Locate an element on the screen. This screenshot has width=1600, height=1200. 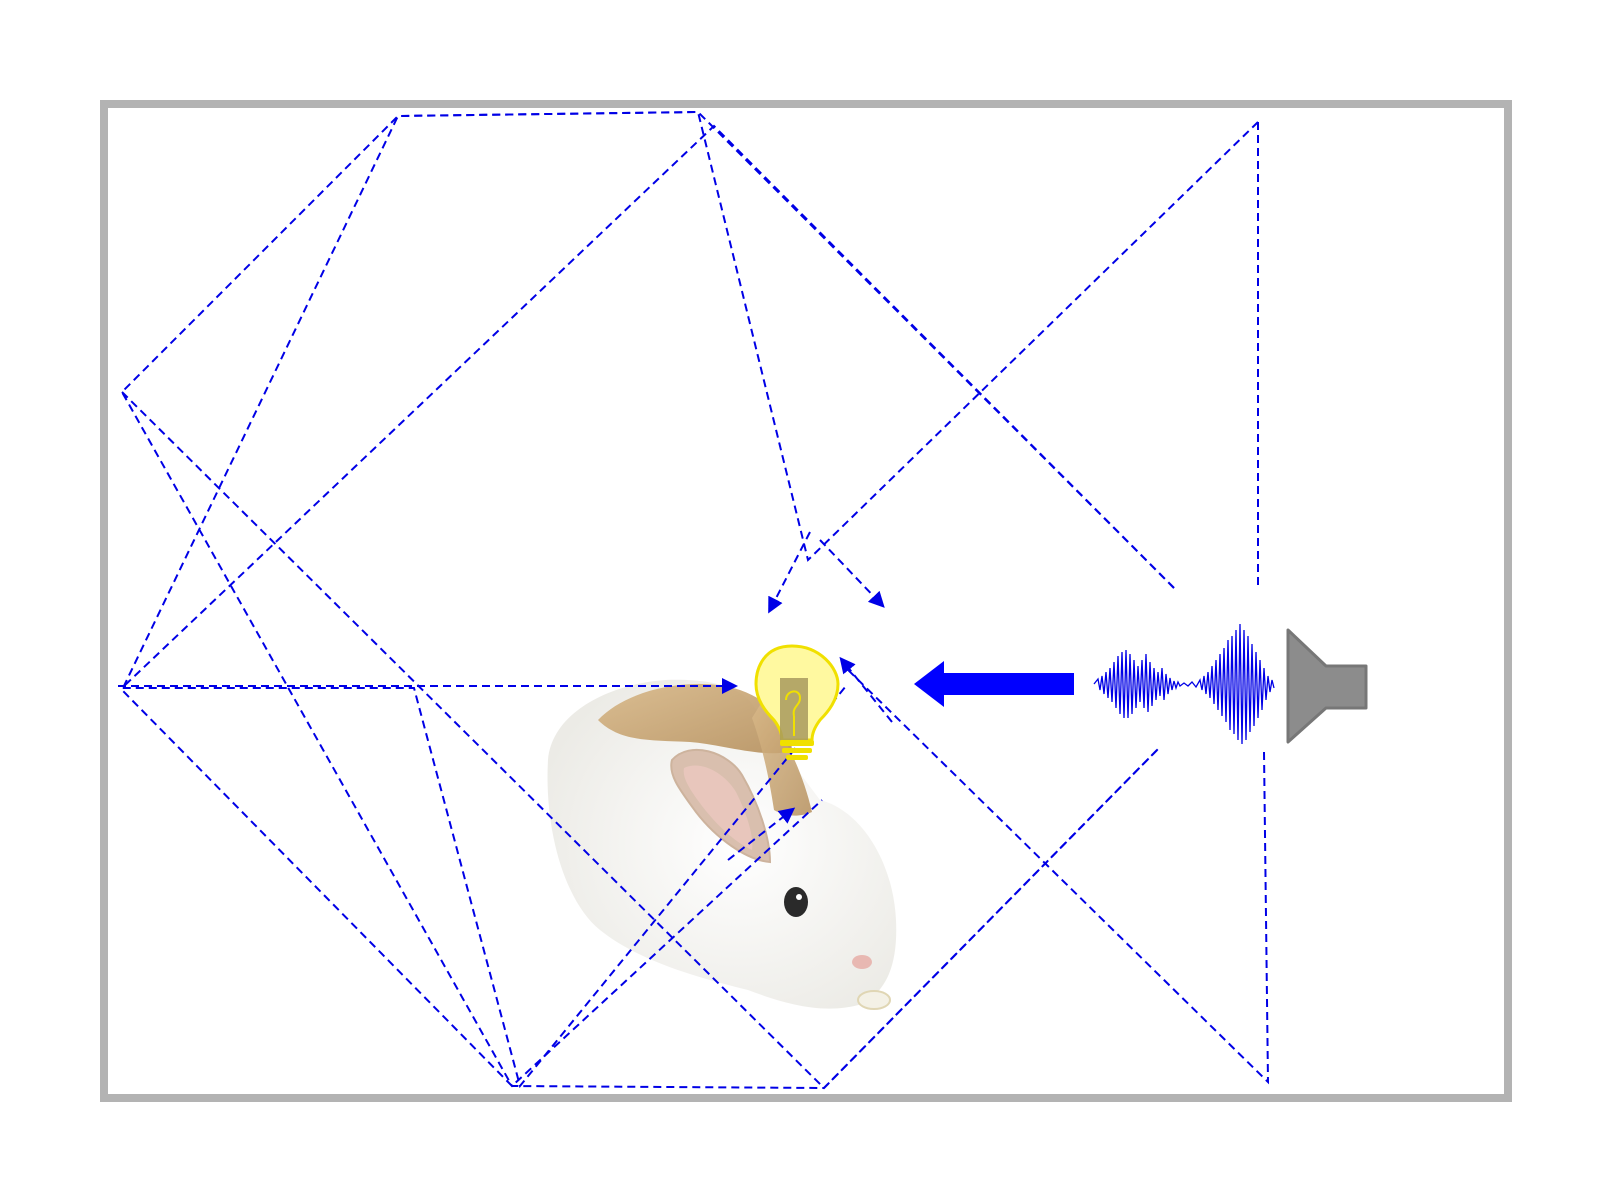
rabbit-nose is located at coordinates (862, 962).